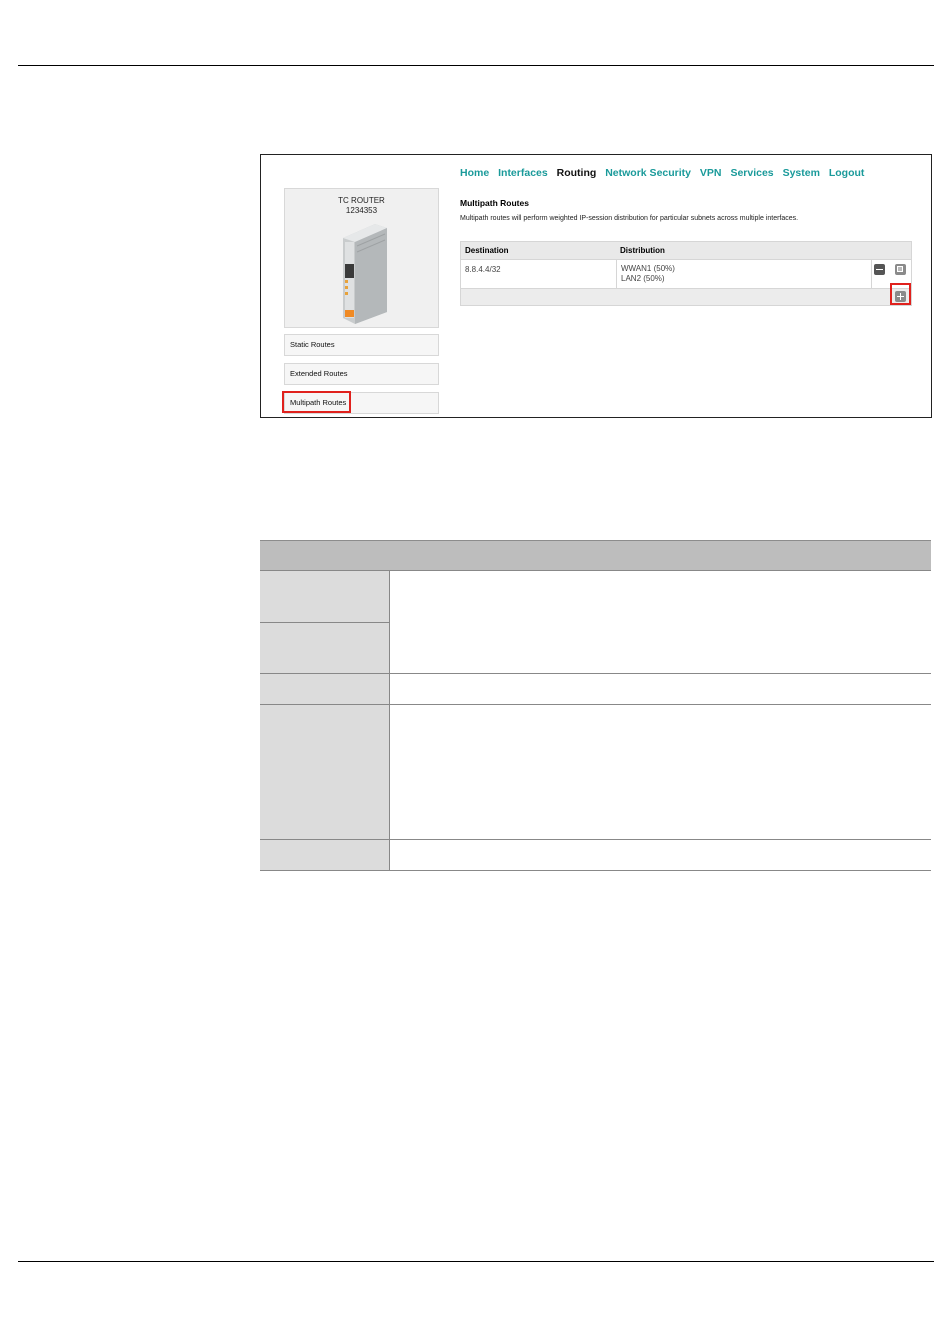  Describe the element at coordinates (900, 269) in the screenshot. I see `edit-icon` at that location.